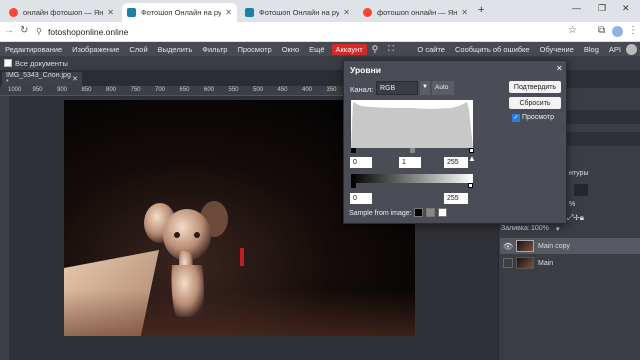  What do you see at coordinates (86, 90) in the screenshot?
I see `ruler-label: 850` at bounding box center [86, 90].